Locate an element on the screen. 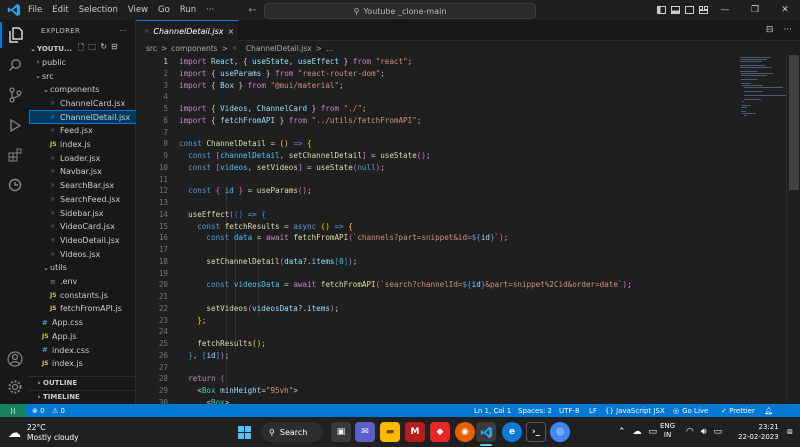 The image size is (800, 447). mcafee-icon: M is located at coordinates (415, 432).